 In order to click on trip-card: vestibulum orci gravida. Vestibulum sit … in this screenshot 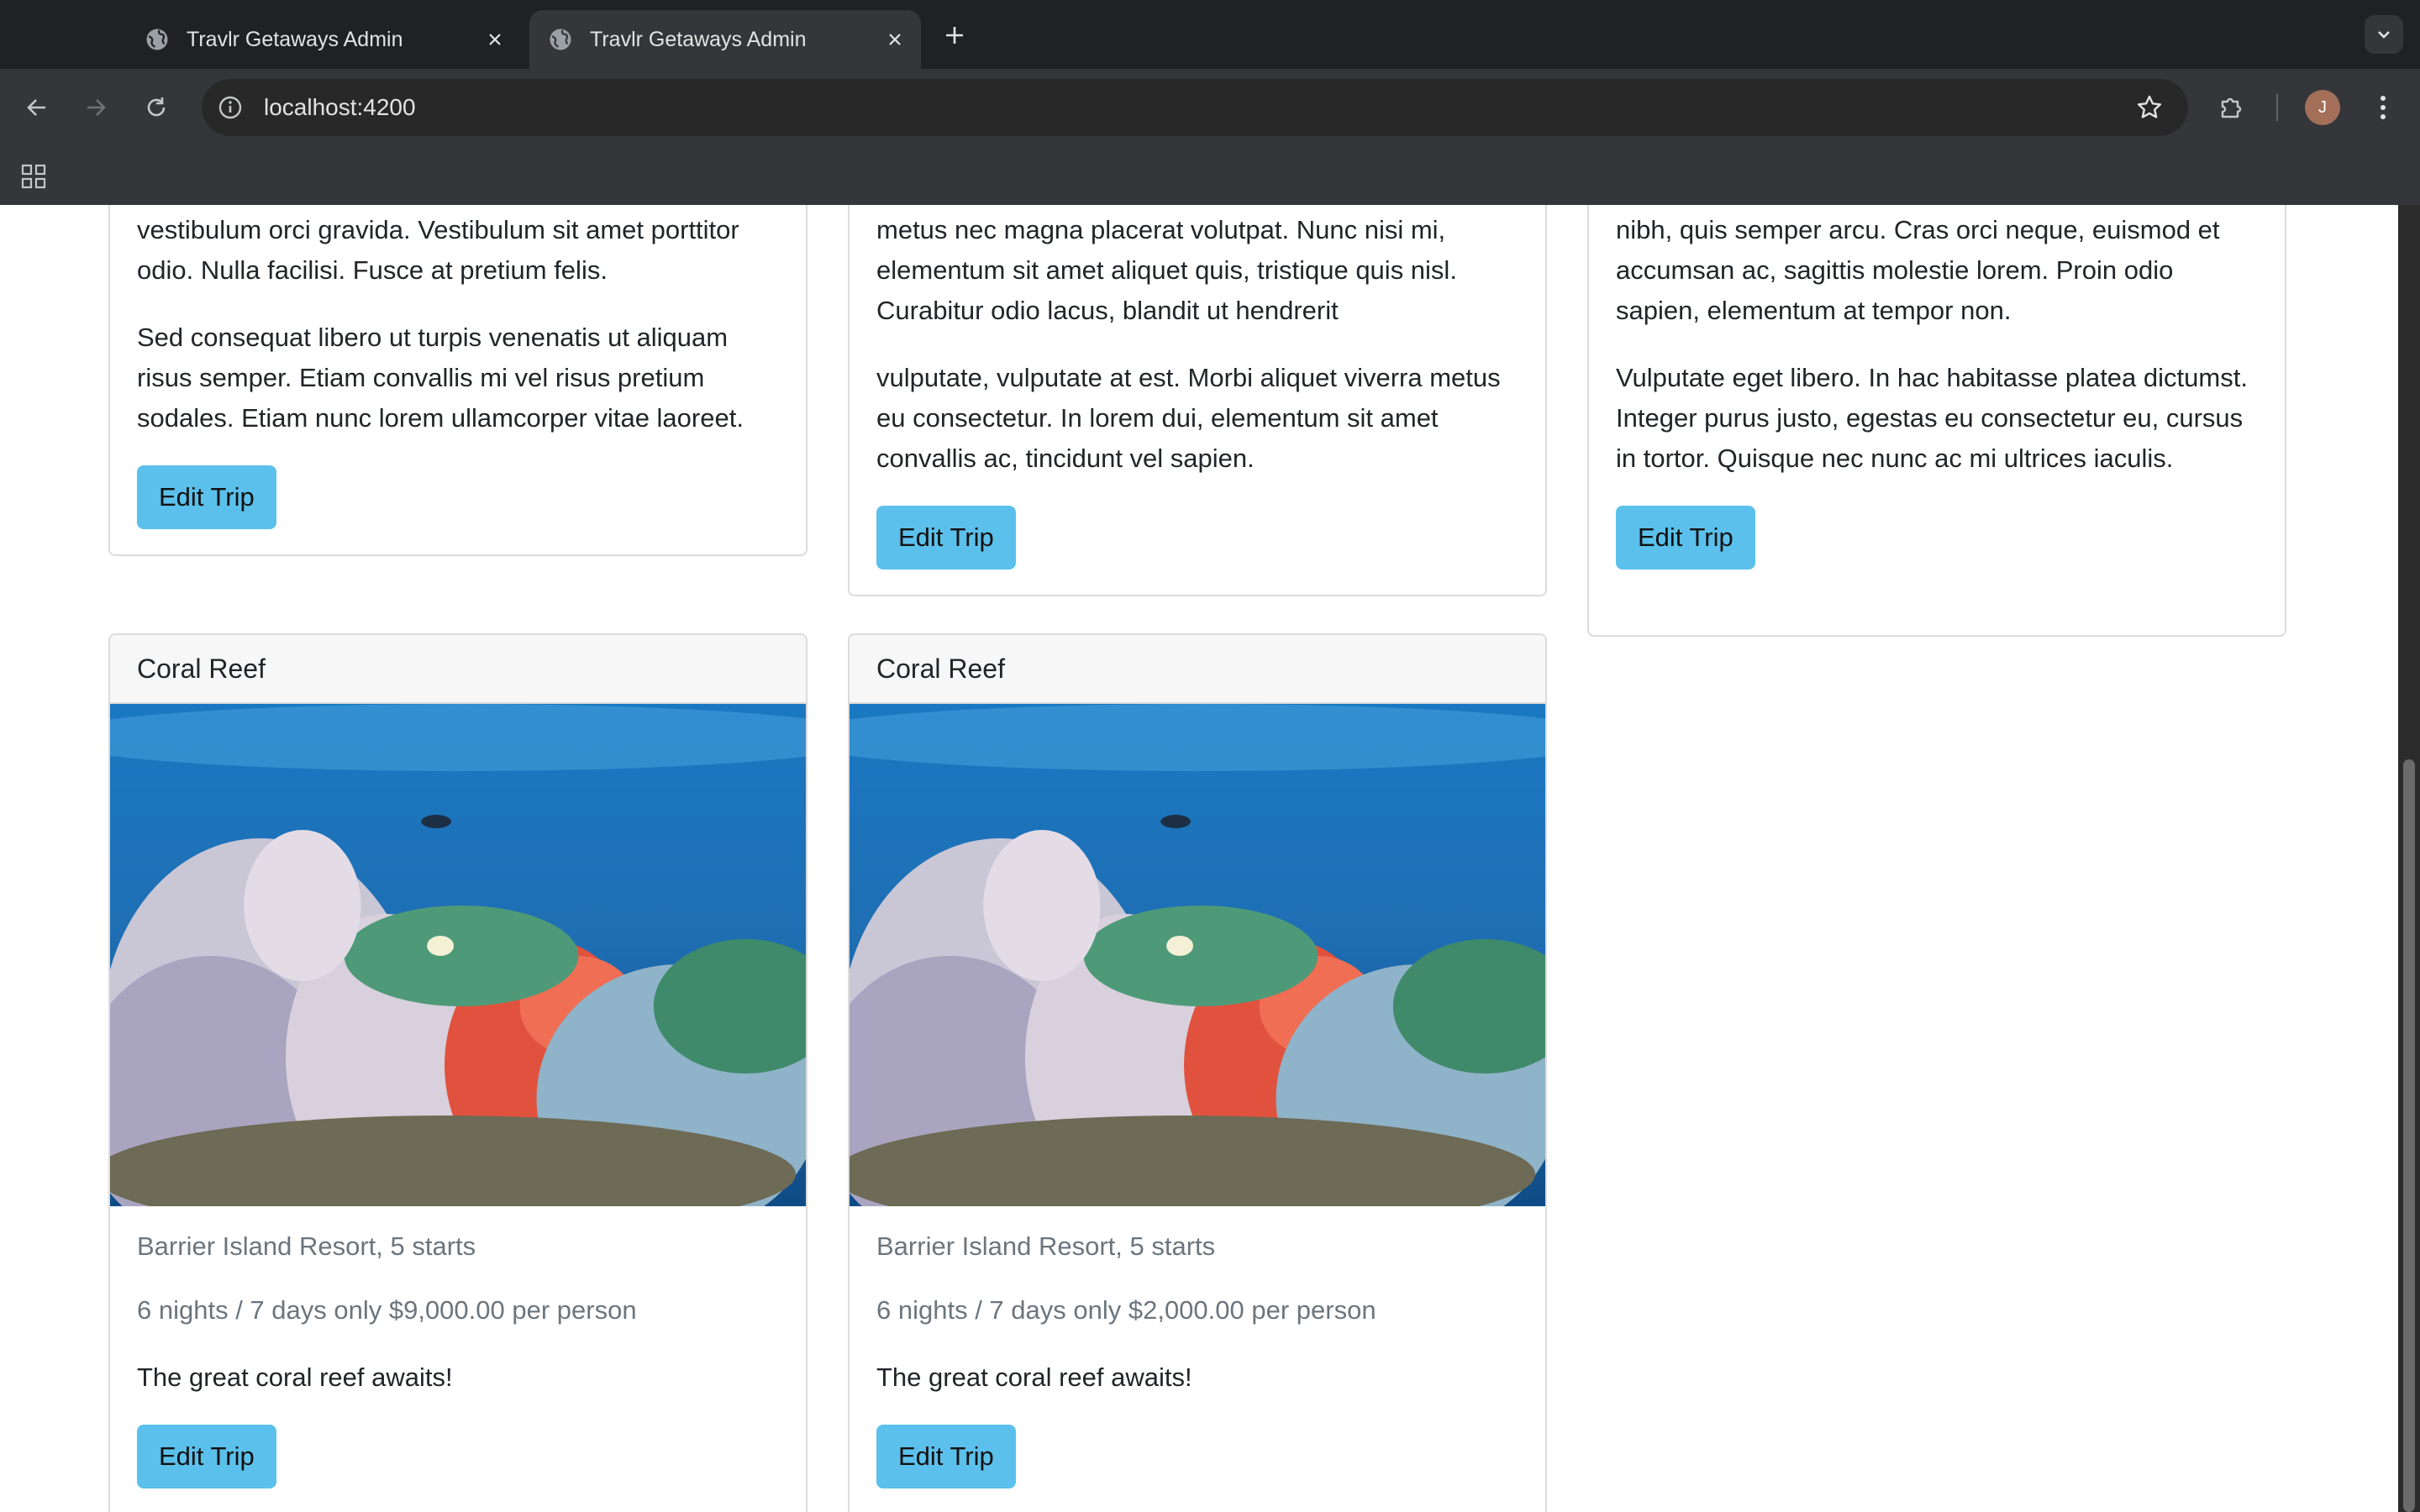, I will do `click(458, 380)`.